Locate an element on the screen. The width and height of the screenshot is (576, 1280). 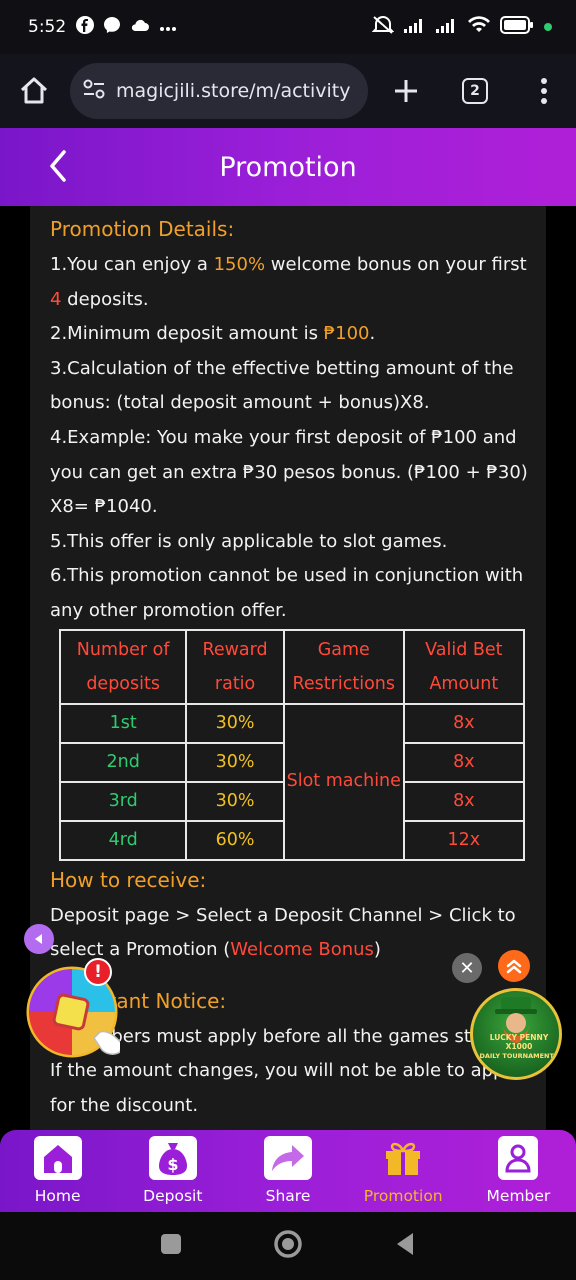
tab-switcher-button: 2 is located at coordinates (475, 91).